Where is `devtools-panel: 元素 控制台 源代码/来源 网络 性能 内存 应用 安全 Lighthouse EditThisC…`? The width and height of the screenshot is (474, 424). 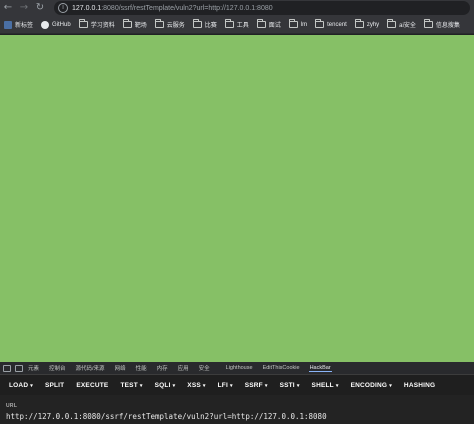 devtools-panel: 元素 控制台 源代码/来源 网络 性能 内存 应用 安全 Lighthouse EditThisC… is located at coordinates (237, 393).